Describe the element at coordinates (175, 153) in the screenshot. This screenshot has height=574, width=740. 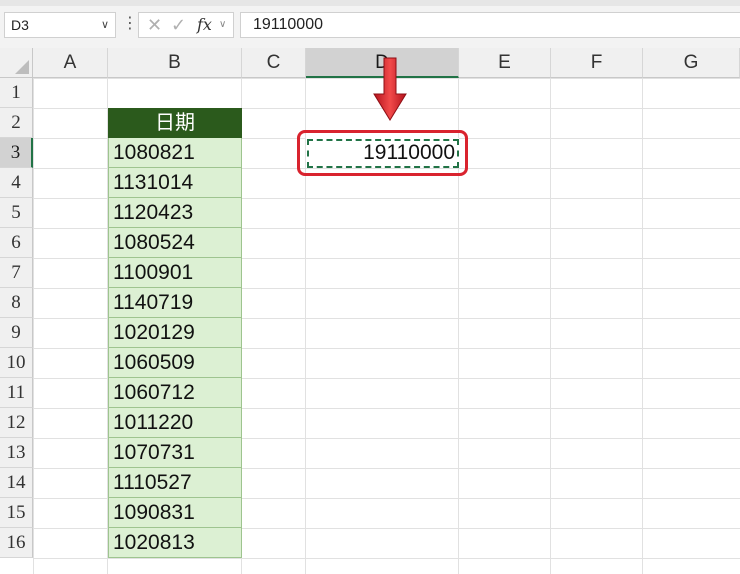
I see `cell-b3: 1080821` at that location.